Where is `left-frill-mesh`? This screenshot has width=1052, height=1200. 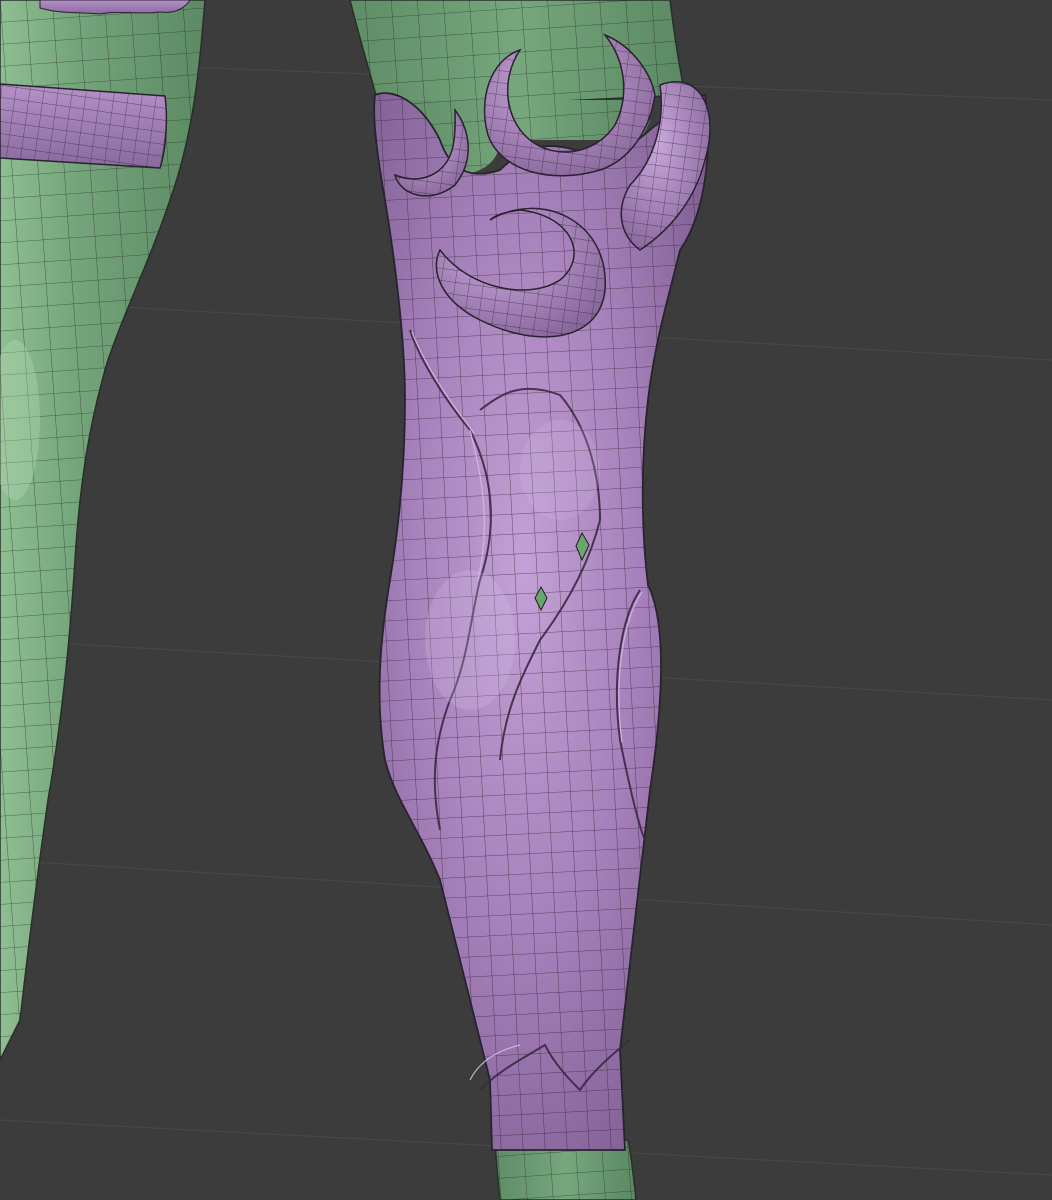
left-frill-mesh is located at coordinates (115, 7).